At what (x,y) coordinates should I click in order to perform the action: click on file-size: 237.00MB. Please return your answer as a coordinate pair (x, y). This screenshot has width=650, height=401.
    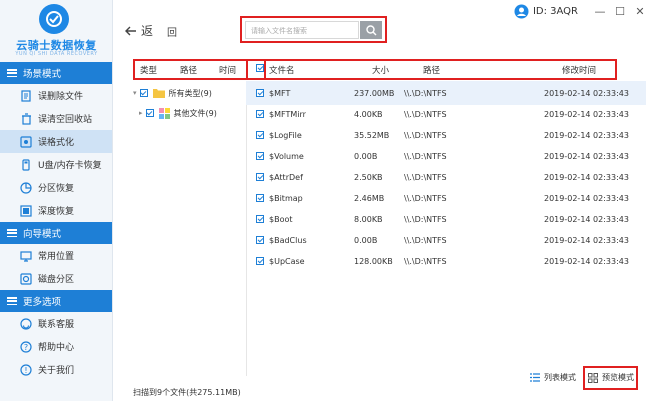
    Looking at the image, I should click on (374, 93).